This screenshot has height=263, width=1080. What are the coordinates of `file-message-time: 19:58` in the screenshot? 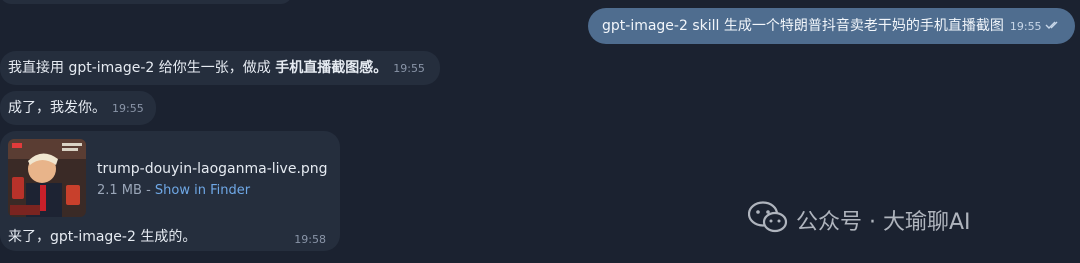 It's located at (310, 239).